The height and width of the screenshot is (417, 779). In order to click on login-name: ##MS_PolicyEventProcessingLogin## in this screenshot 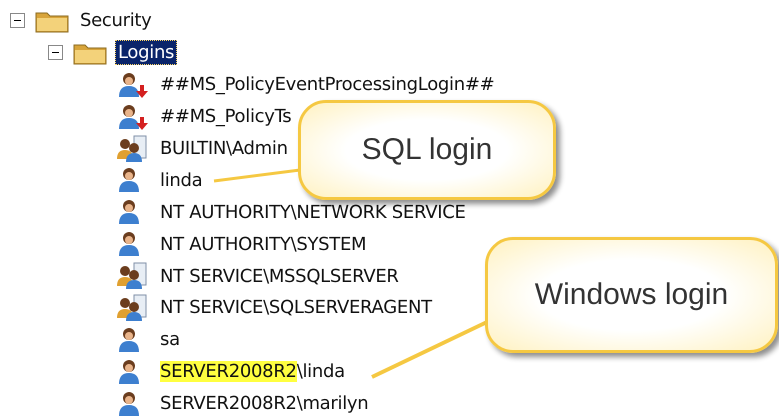, I will do `click(327, 85)`.